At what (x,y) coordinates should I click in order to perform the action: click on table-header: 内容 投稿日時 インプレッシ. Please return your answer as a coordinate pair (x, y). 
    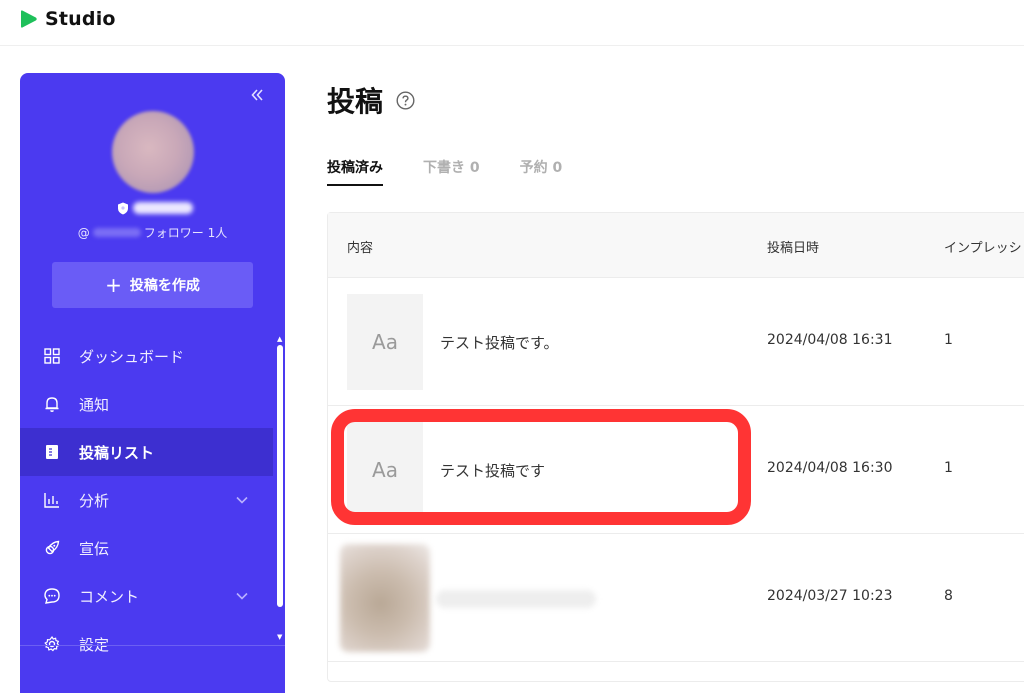
    Looking at the image, I should click on (676, 245).